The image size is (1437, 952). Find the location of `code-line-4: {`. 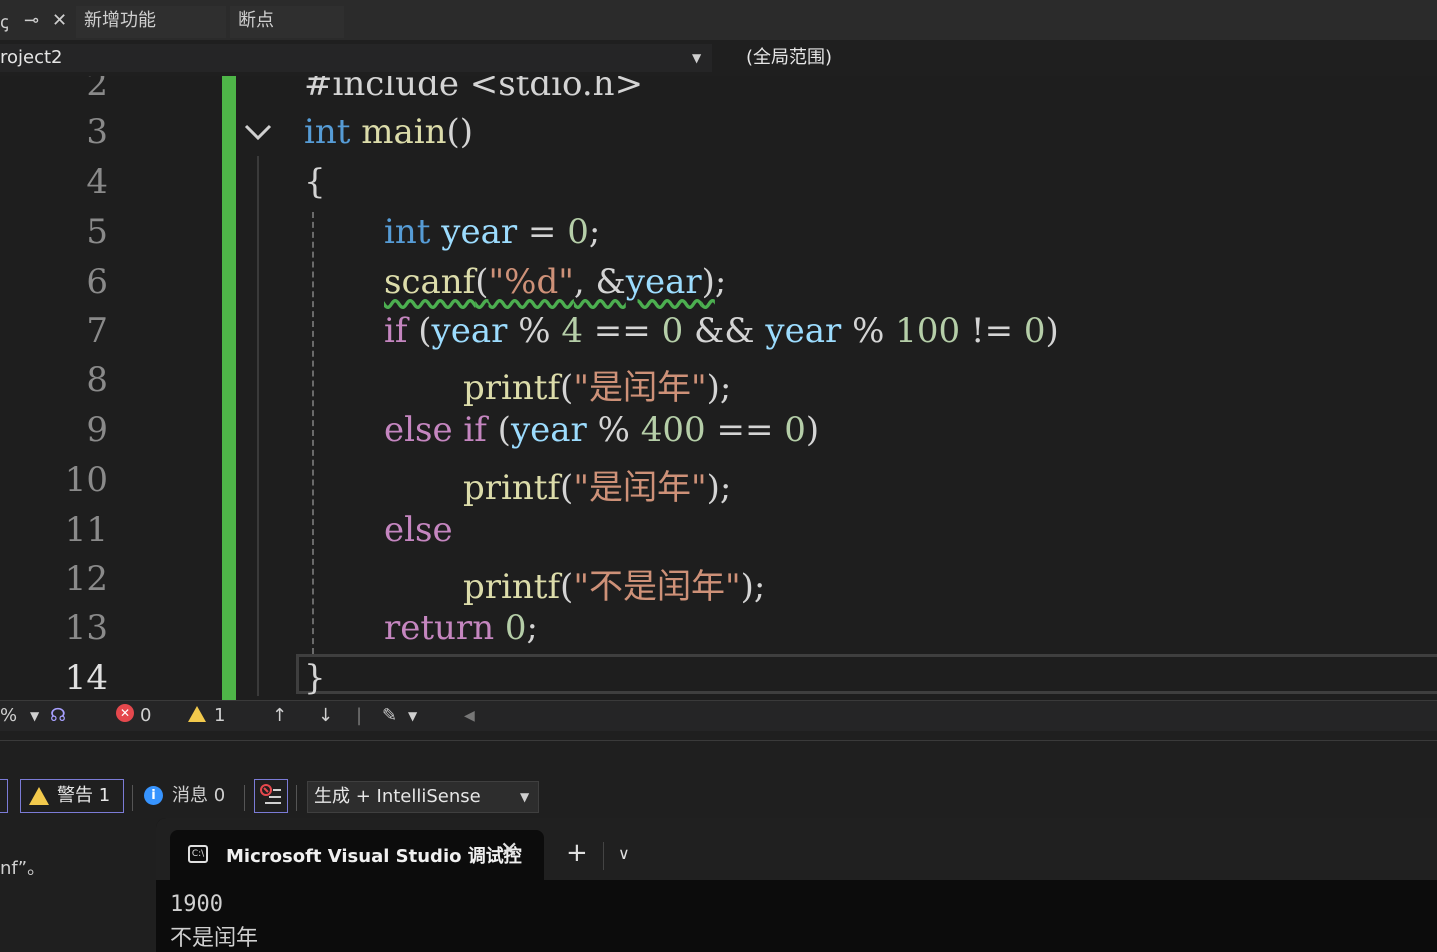

code-line-4: { is located at coordinates (315, 182).